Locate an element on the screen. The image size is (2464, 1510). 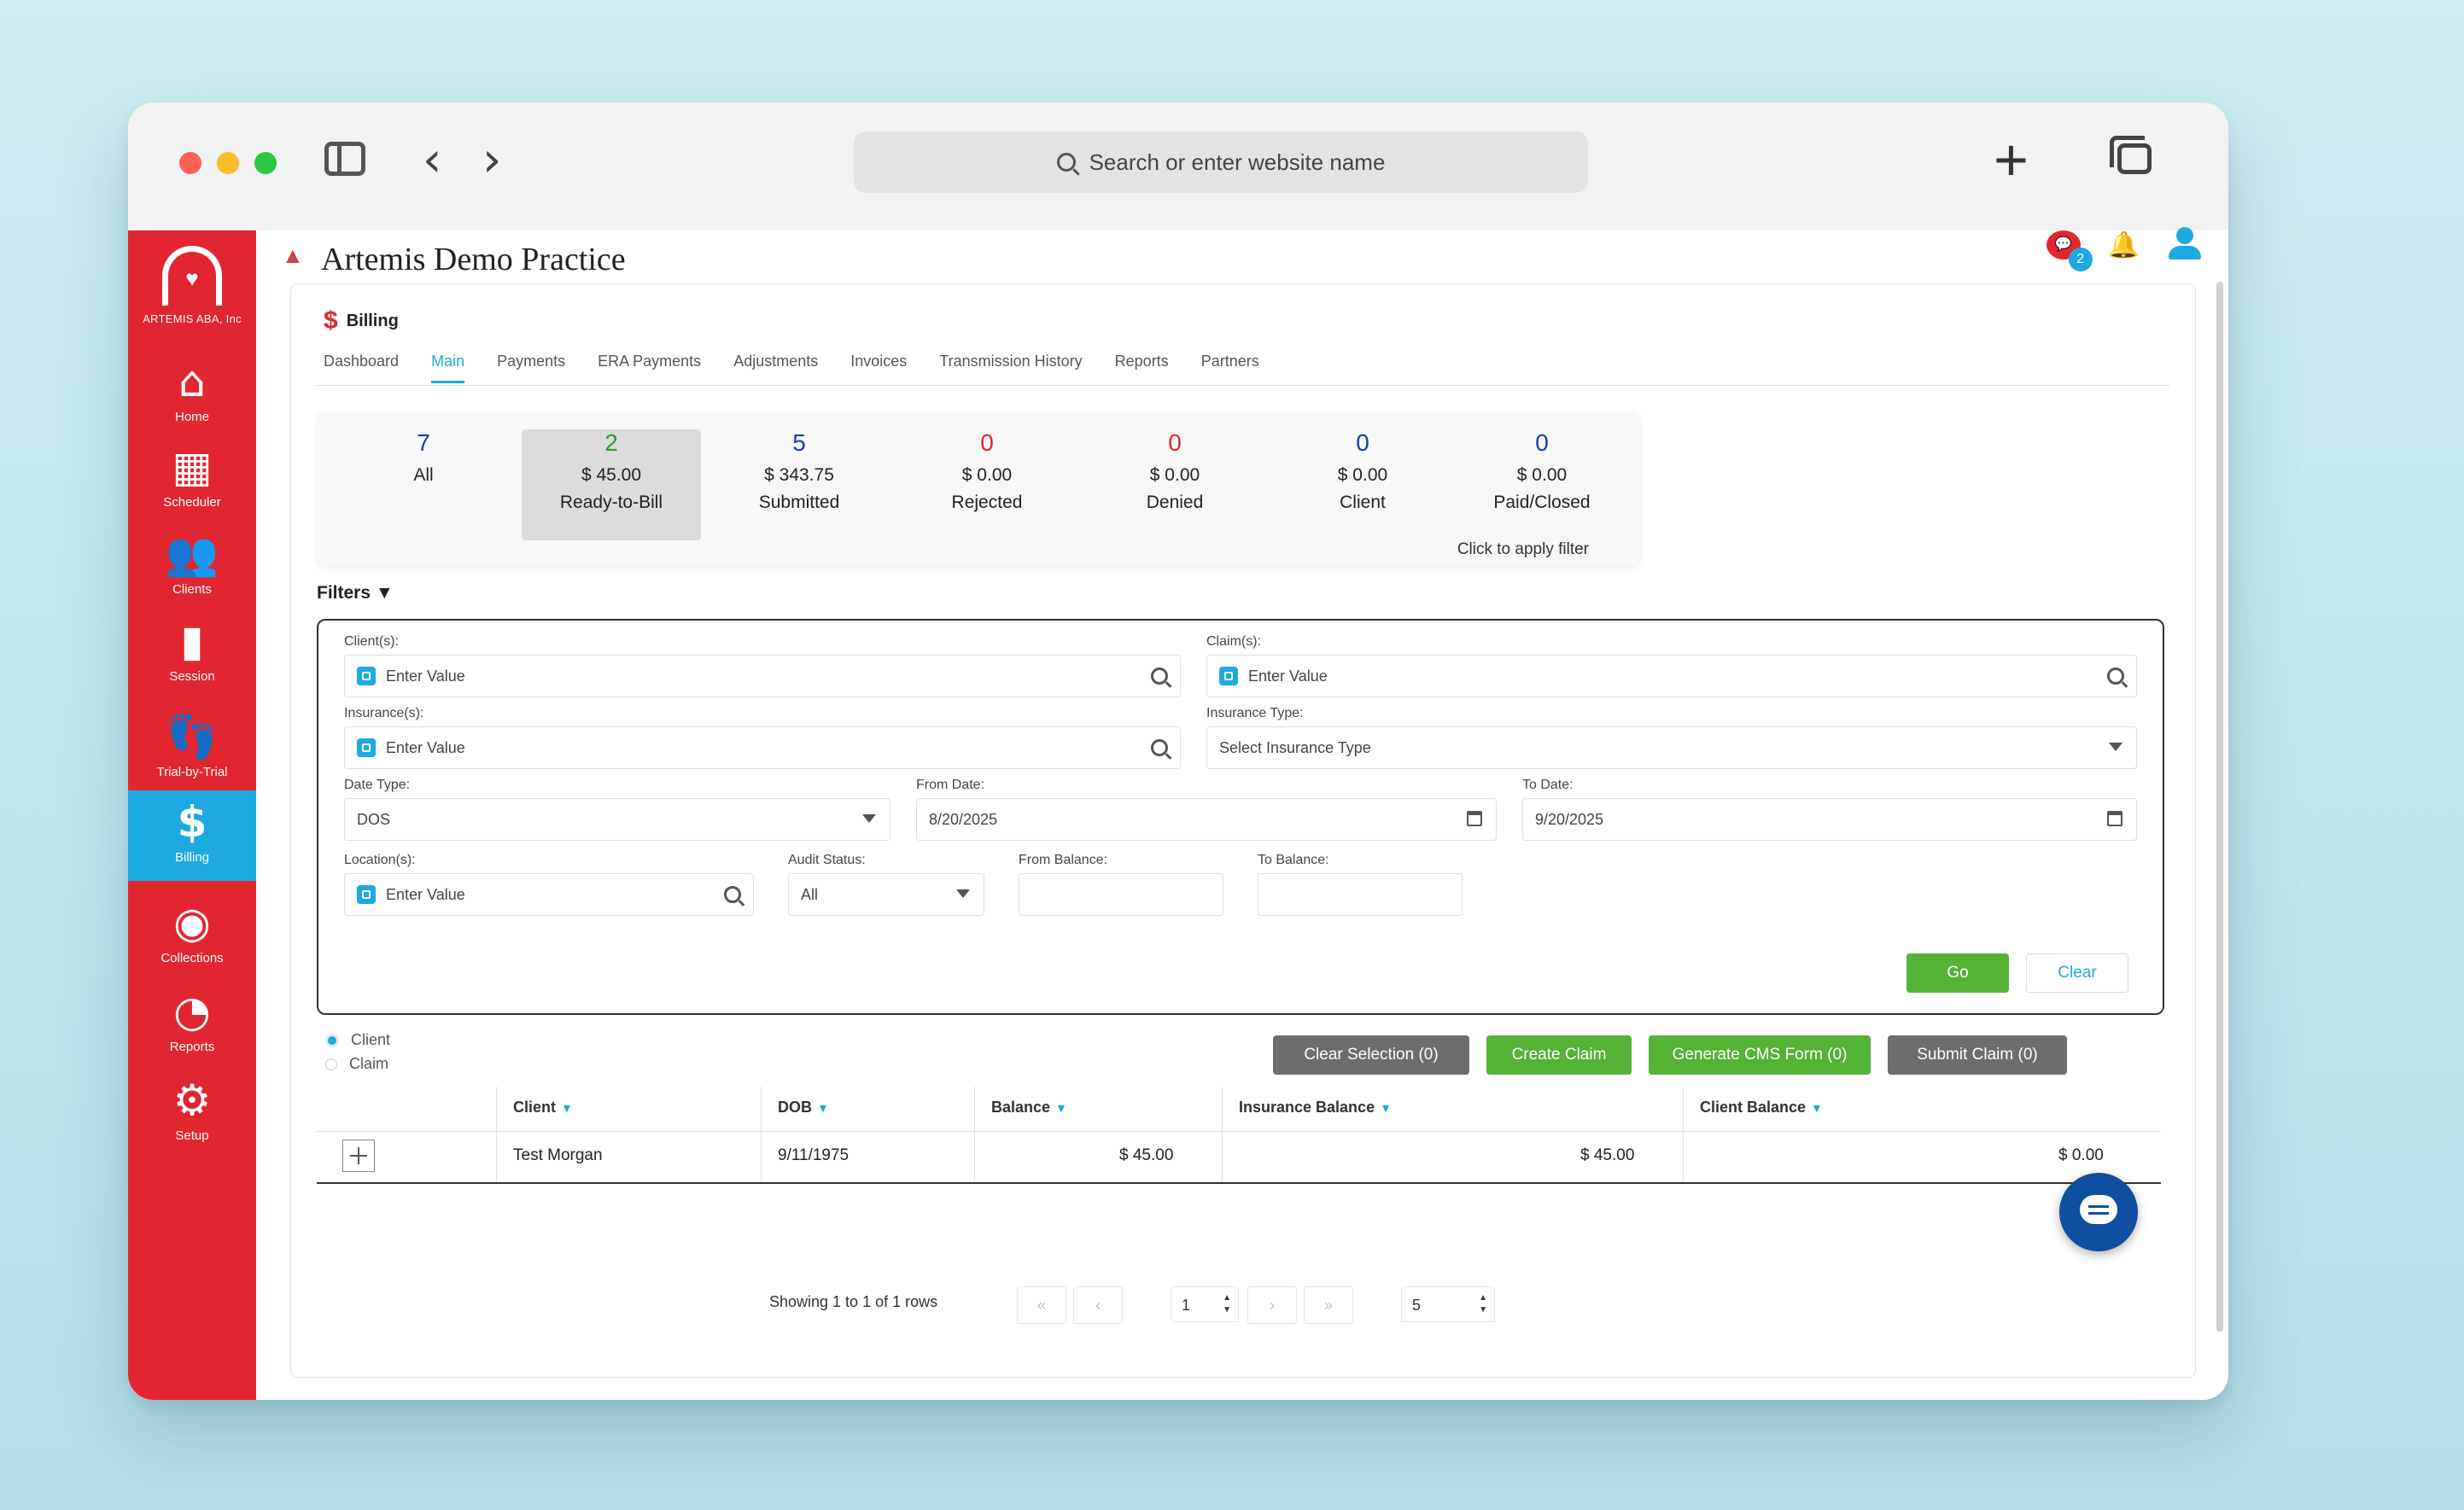
status-filter-client: 0 $ 0.00 Client is located at coordinates (1362, 484).